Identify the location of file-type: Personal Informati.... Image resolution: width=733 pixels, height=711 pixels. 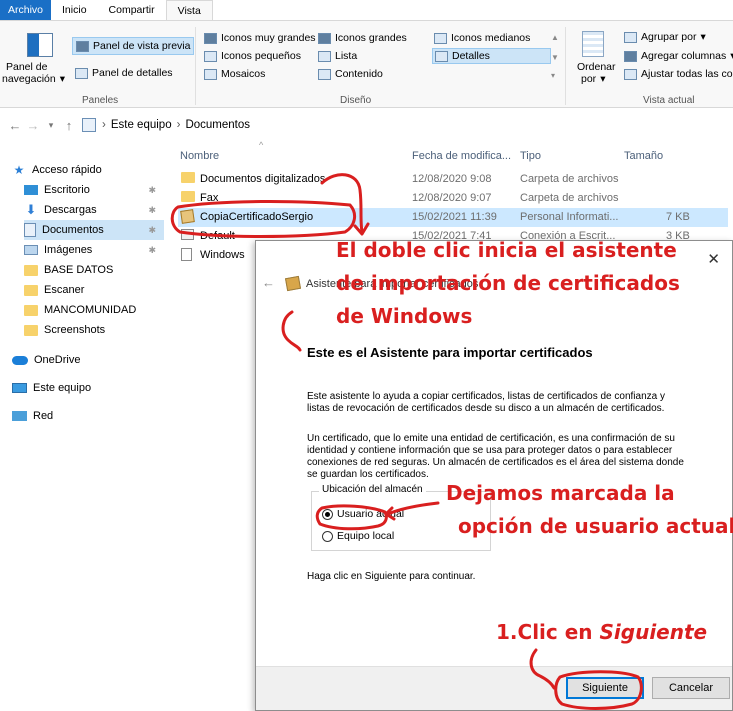
(569, 217).